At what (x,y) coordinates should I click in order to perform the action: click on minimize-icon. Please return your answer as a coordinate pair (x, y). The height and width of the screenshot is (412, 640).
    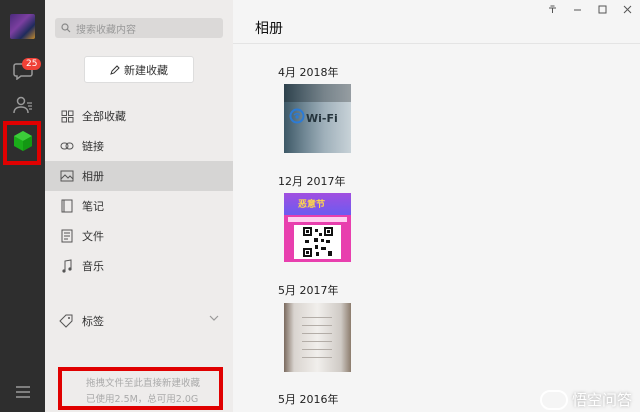
    Looking at the image, I should click on (577, 9).